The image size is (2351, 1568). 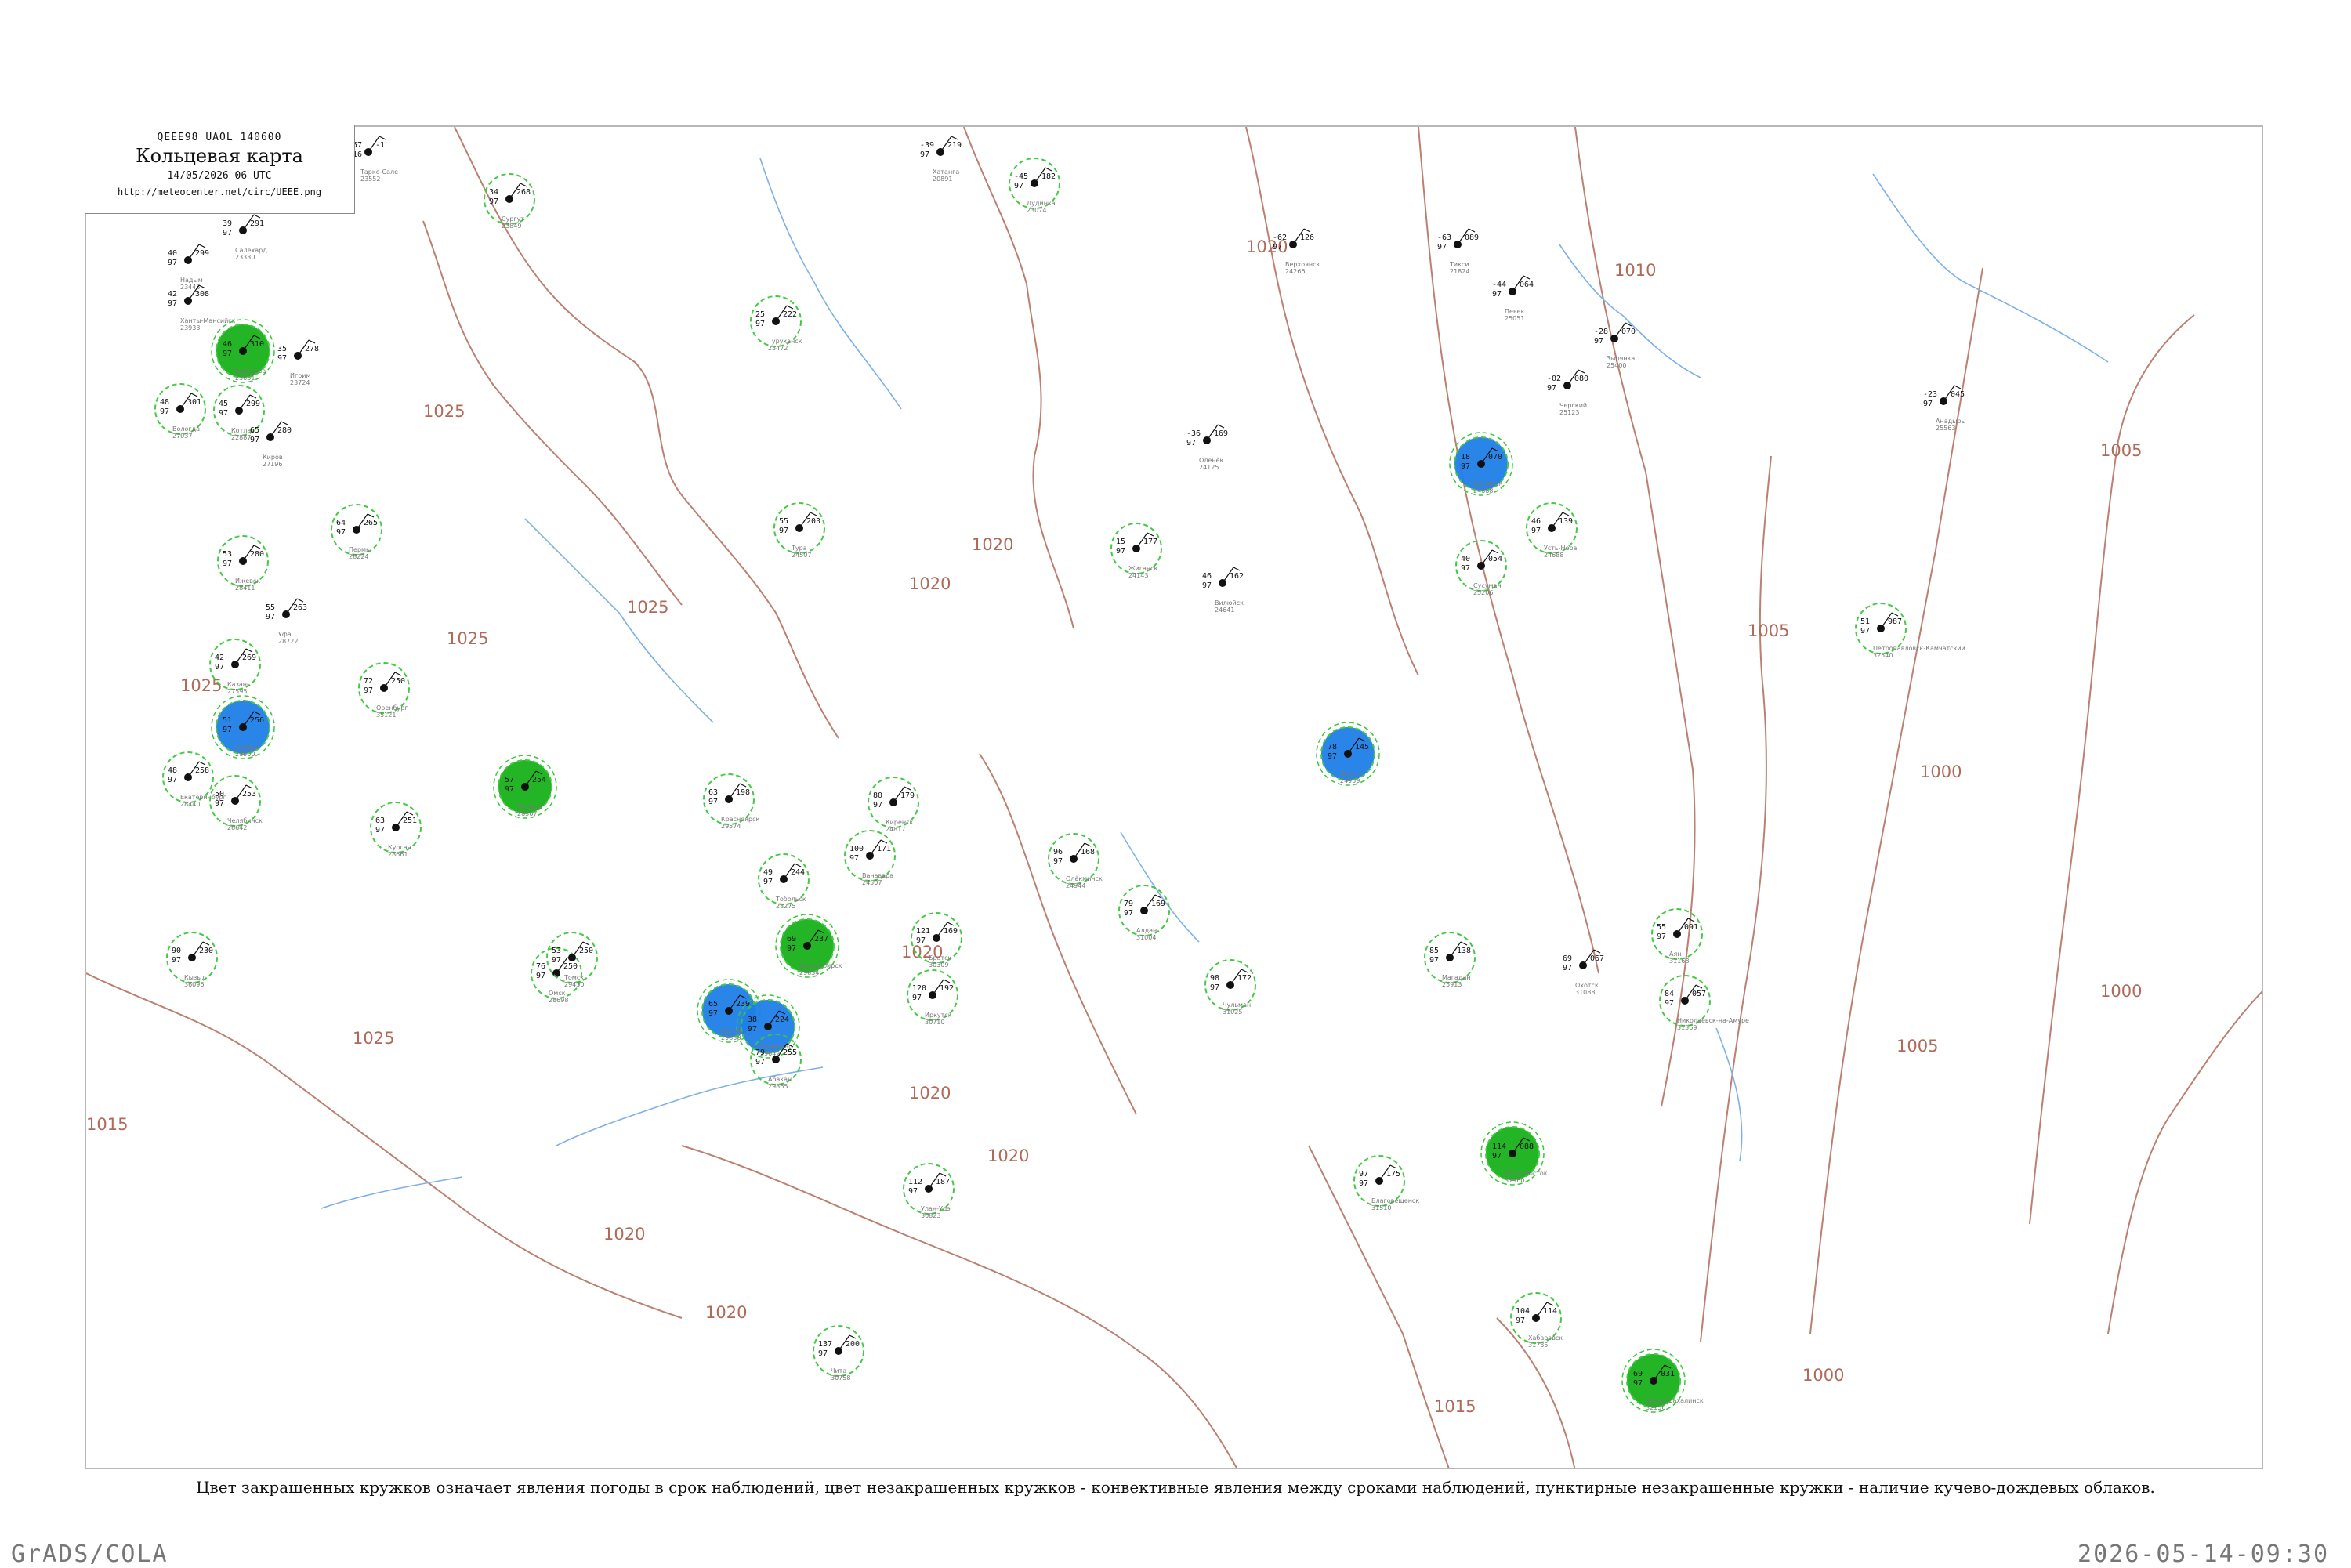 What do you see at coordinates (1513, 299) in the screenshot?
I see `station-plot: -4497 064 Певек25051` at bounding box center [1513, 299].